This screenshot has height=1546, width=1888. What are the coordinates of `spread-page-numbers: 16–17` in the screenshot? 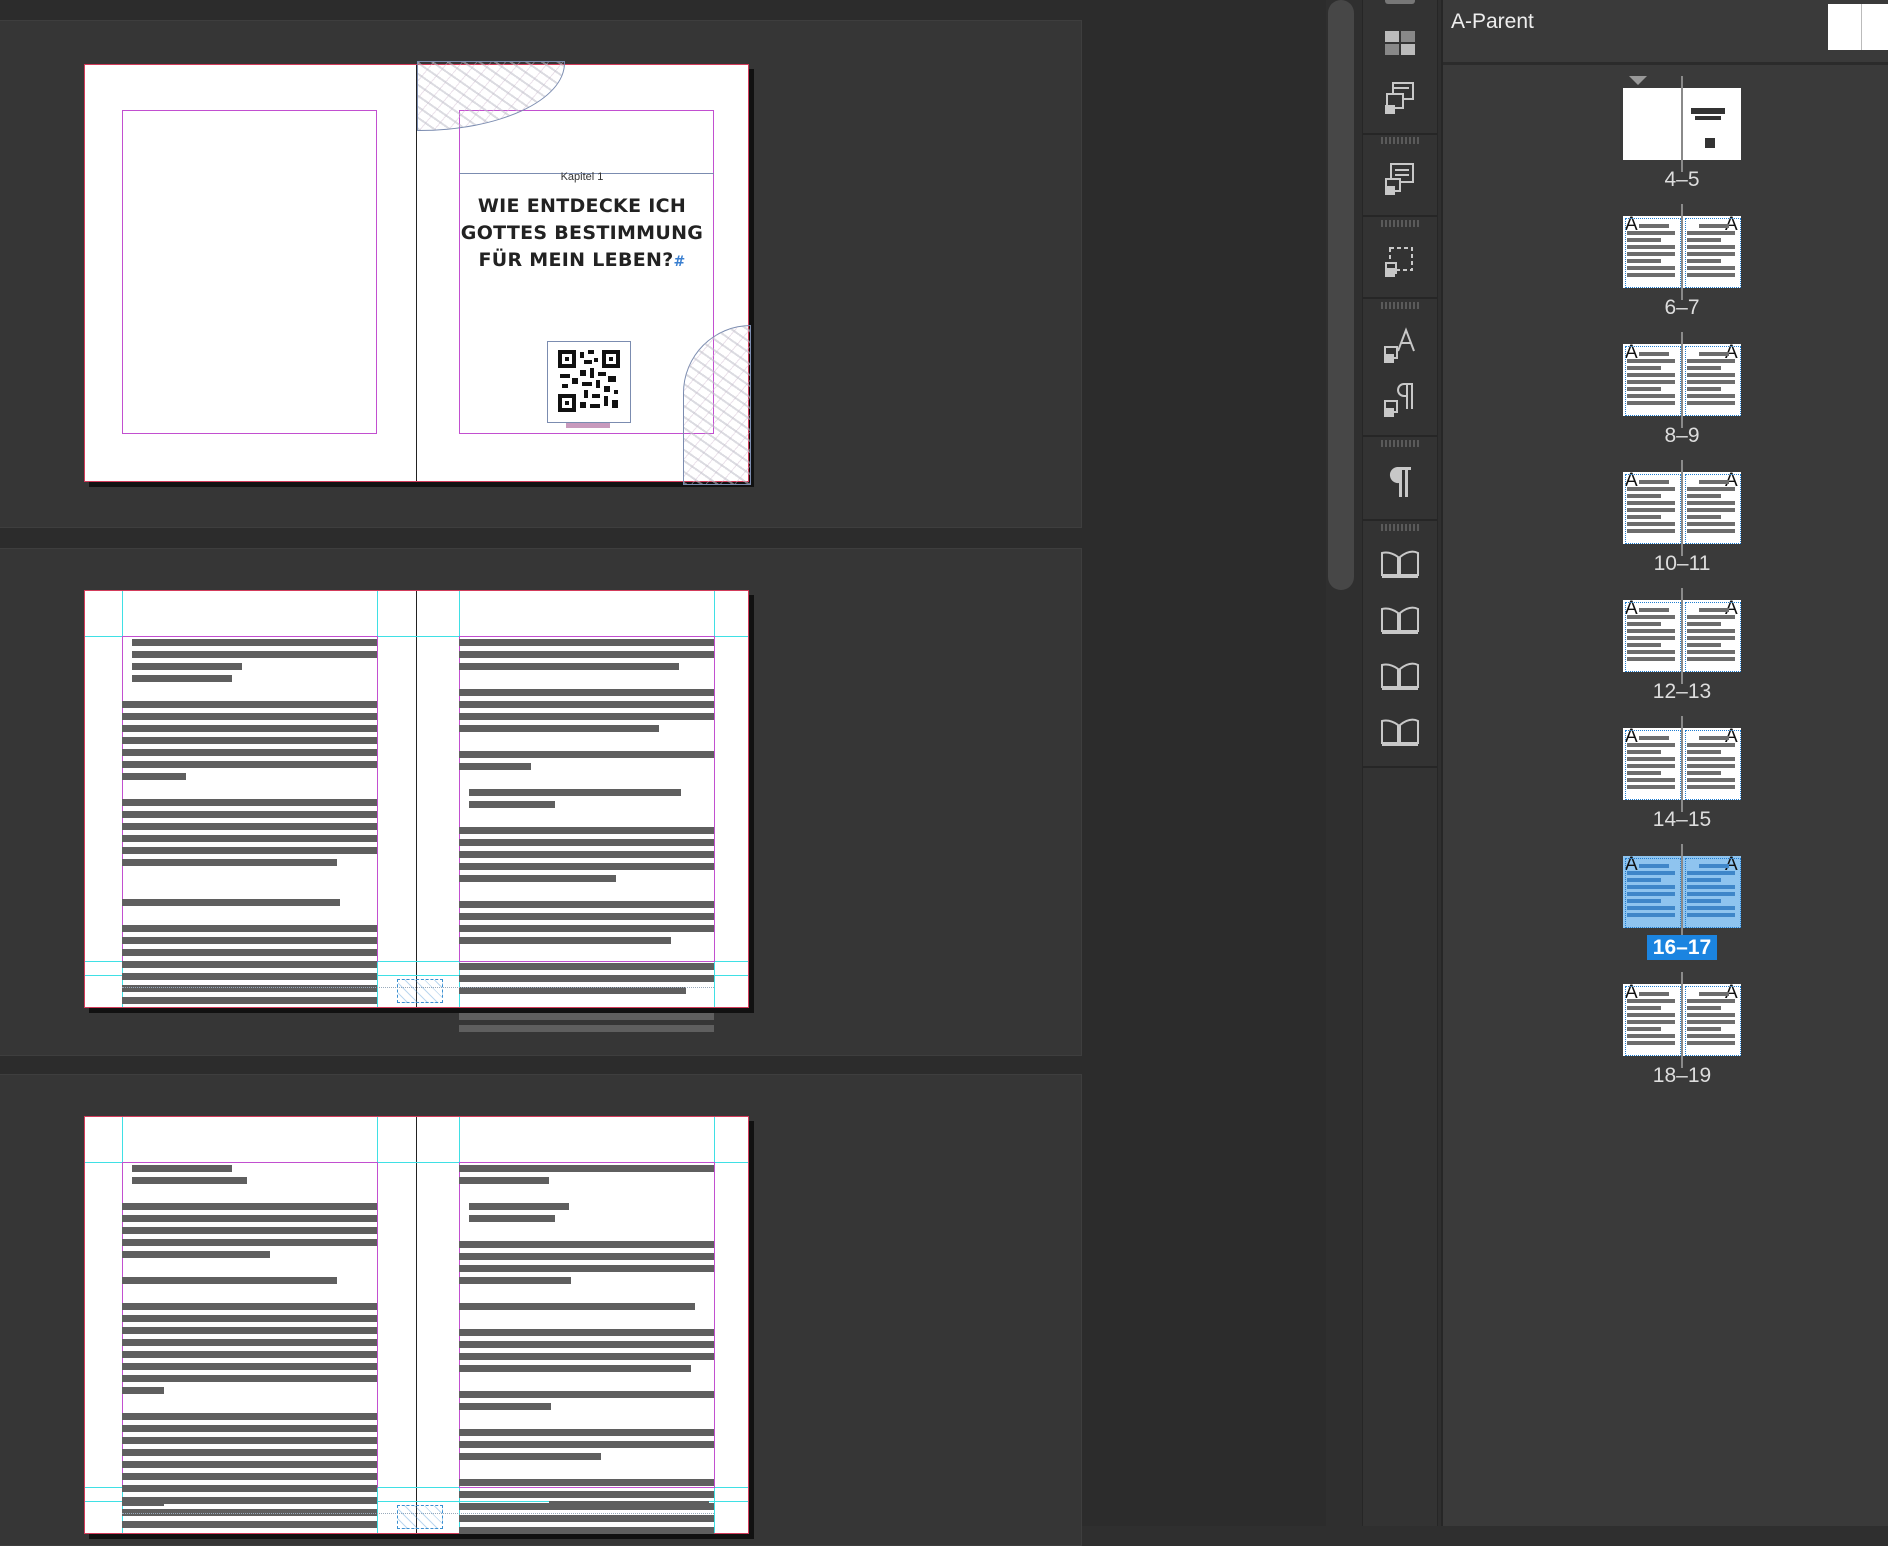 It's located at (1665, 947).